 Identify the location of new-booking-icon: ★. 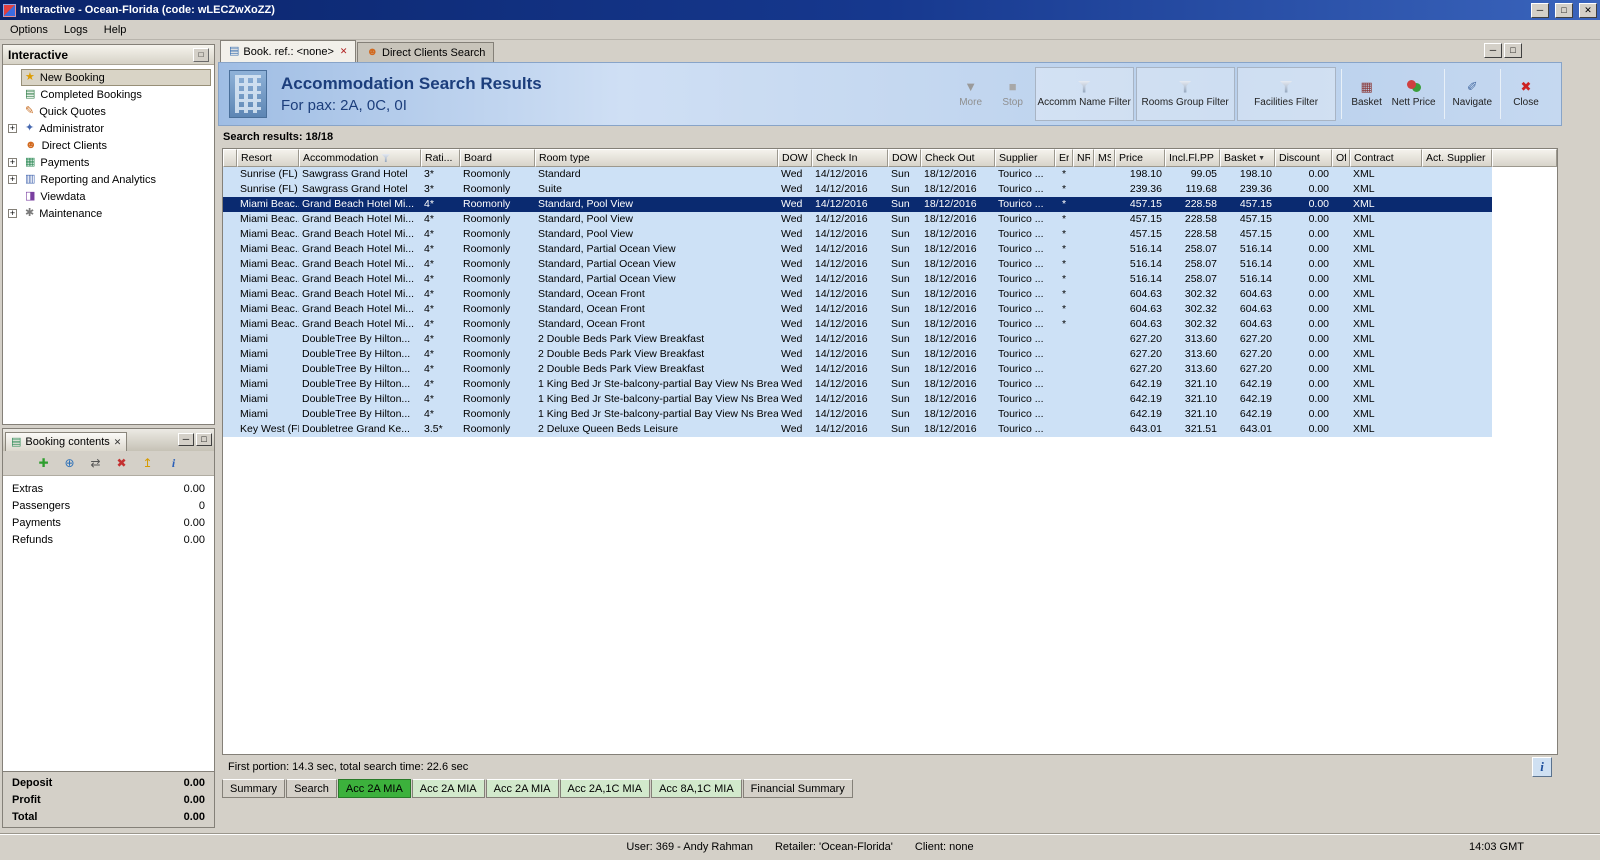
(30, 77).